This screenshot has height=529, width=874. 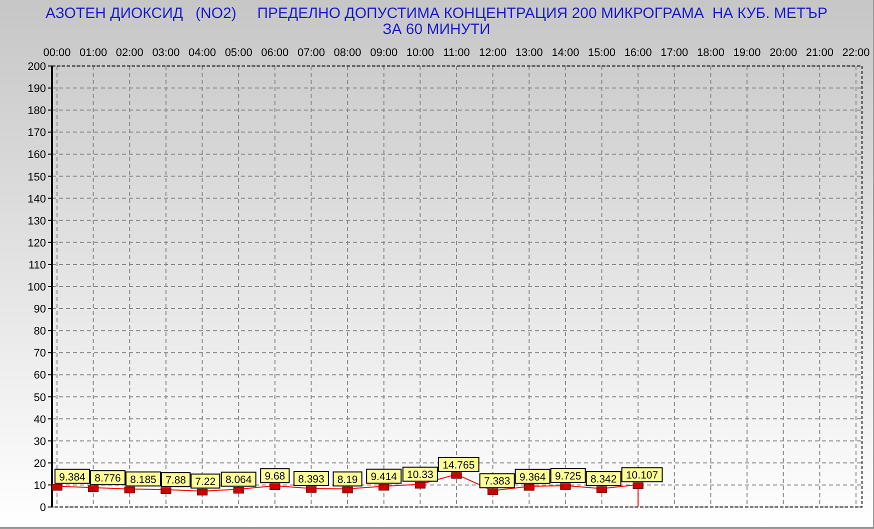 What do you see at coordinates (40, 332) in the screenshot?
I see `axis-label: 80` at bounding box center [40, 332].